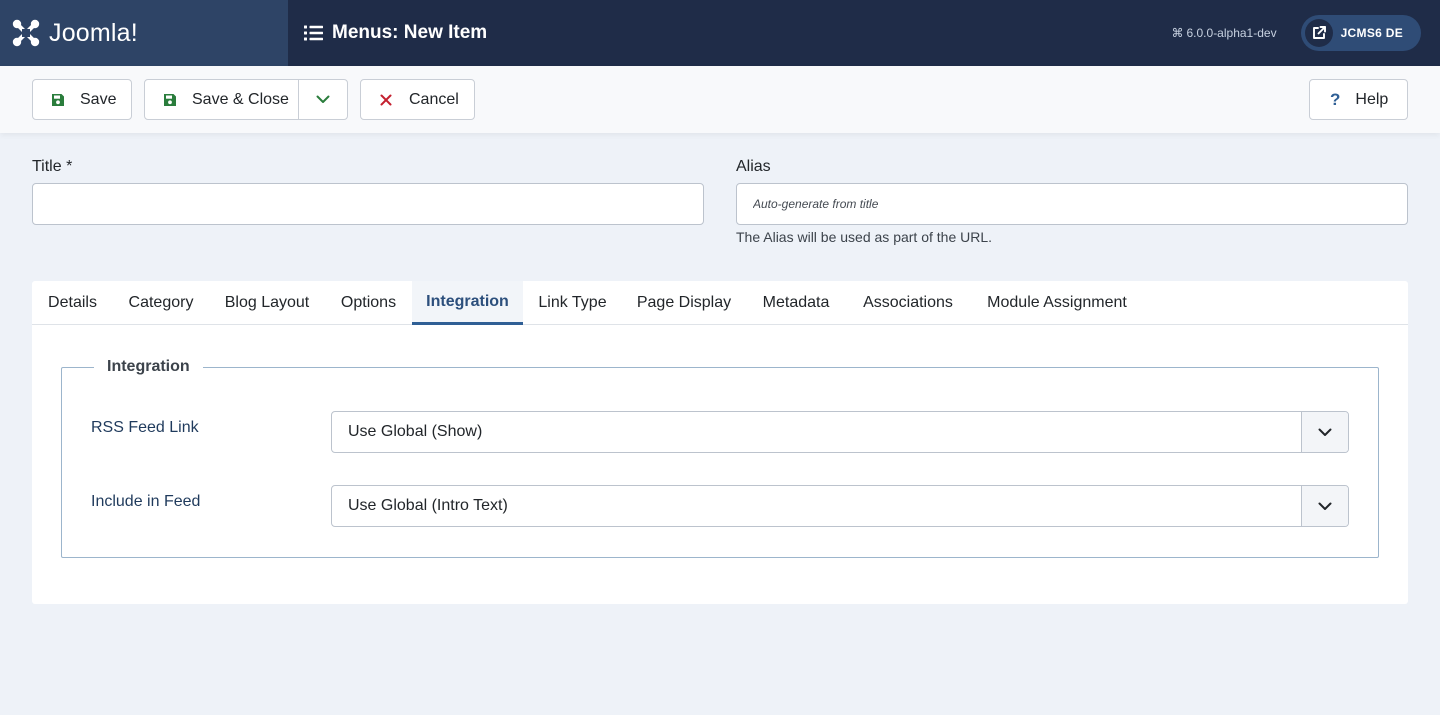 The image size is (1440, 715). I want to click on alias-label: Alias, so click(753, 166).